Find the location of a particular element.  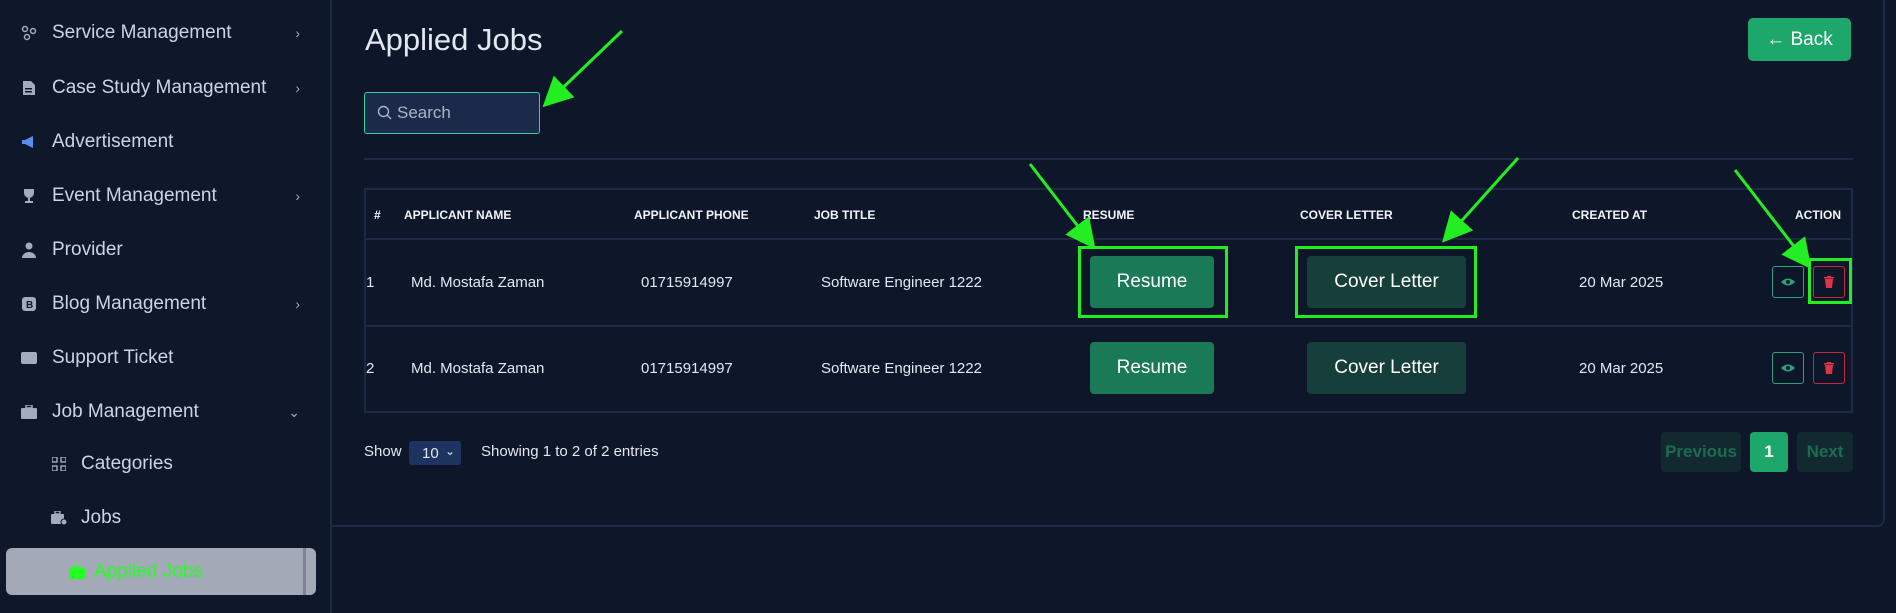

nodes-icon is located at coordinates (29, 33).